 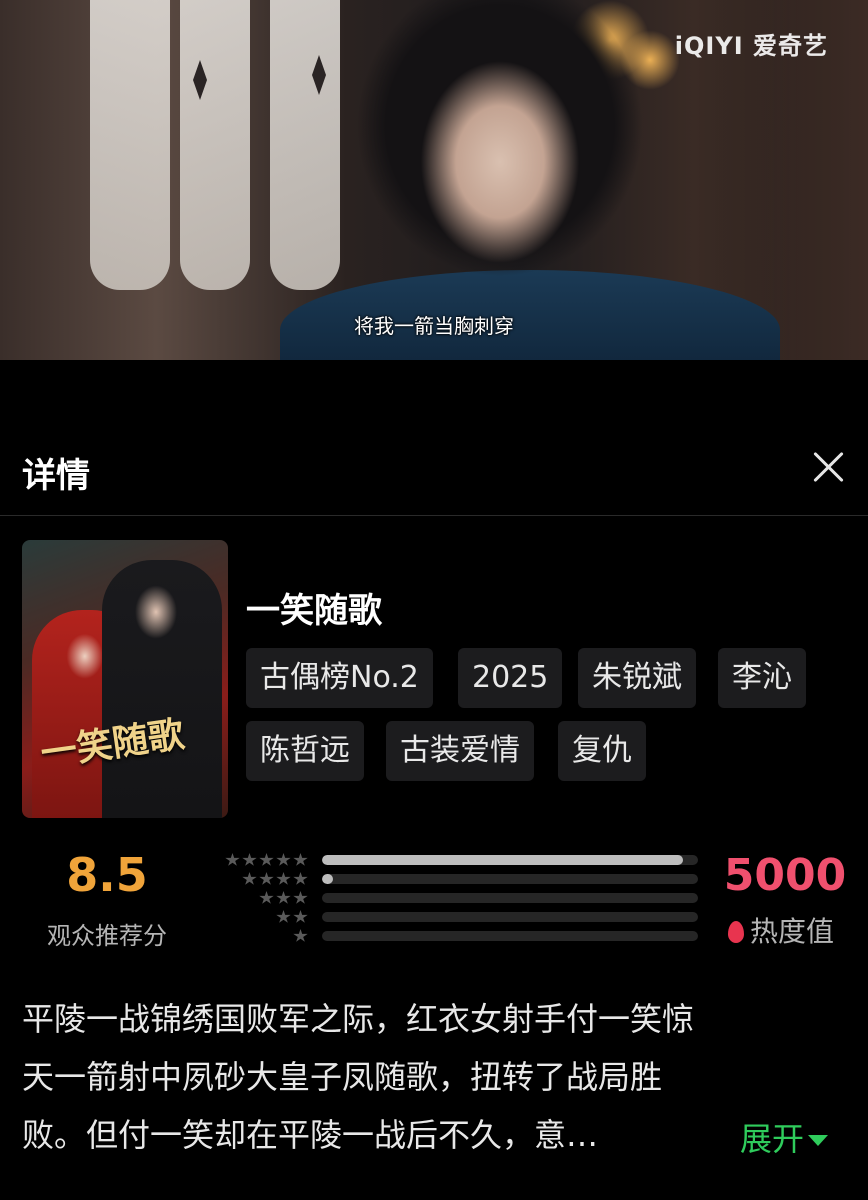 What do you see at coordinates (751, 46) in the screenshot?
I see `iqiyi-watermark: iQIYI 爱奇艺` at bounding box center [751, 46].